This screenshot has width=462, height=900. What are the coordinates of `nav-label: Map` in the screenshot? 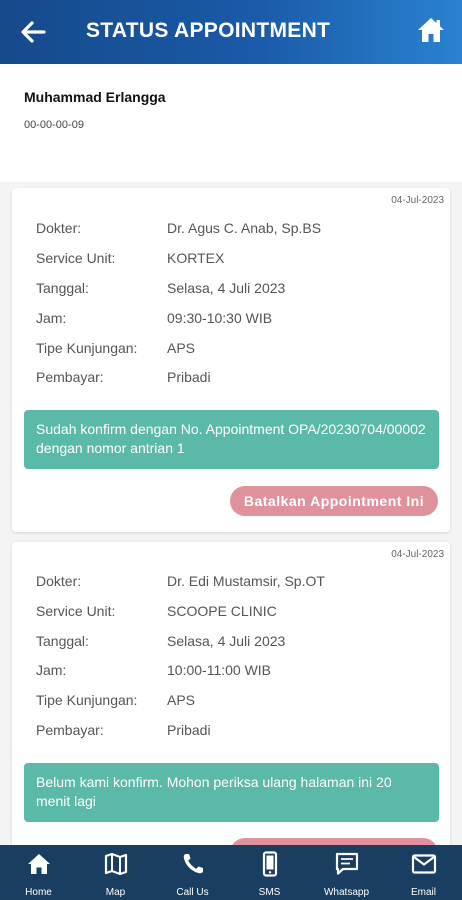 It's located at (115, 892).